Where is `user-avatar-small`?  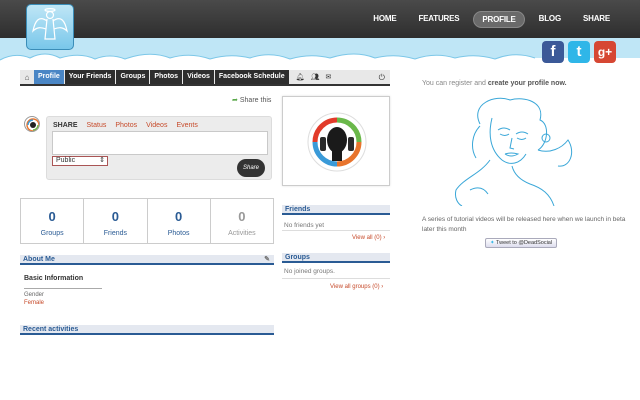
user-avatar-small is located at coordinates (32, 124).